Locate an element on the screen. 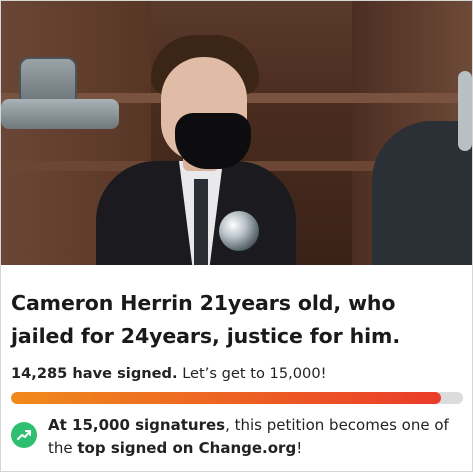 The height and width of the screenshot is (472, 473). signature-status: 14,285 have signed. Let’s get to 15,000! is located at coordinates (236, 373).